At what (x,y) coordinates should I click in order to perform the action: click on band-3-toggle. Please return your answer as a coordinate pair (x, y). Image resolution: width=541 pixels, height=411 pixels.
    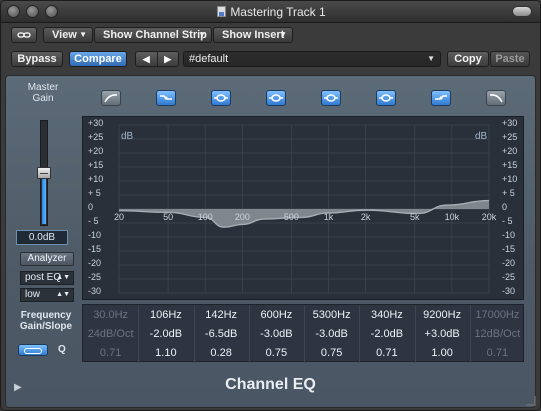
    Looking at the image, I should click on (221, 98).